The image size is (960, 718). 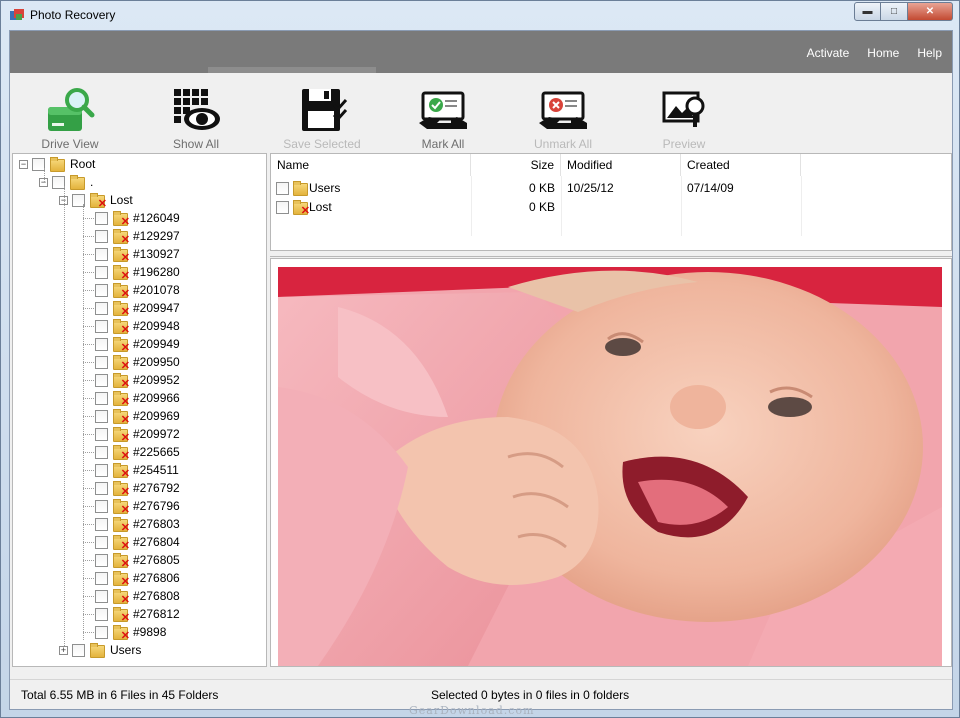 What do you see at coordinates (156, 488) in the screenshot?
I see `tree-node-label: #276792` at bounding box center [156, 488].